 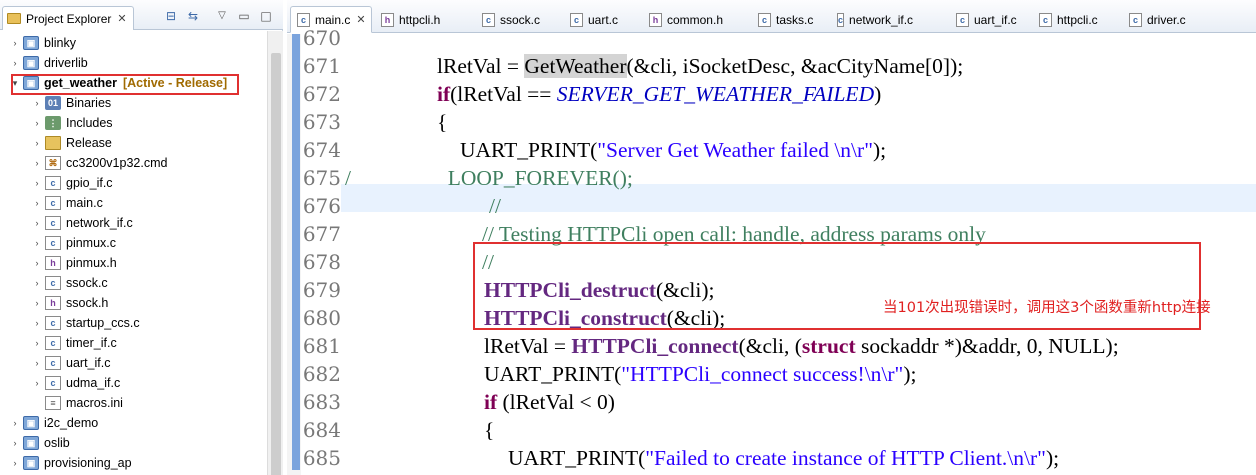 I want to click on editor-tab: h common.h, so click(x=683, y=19).